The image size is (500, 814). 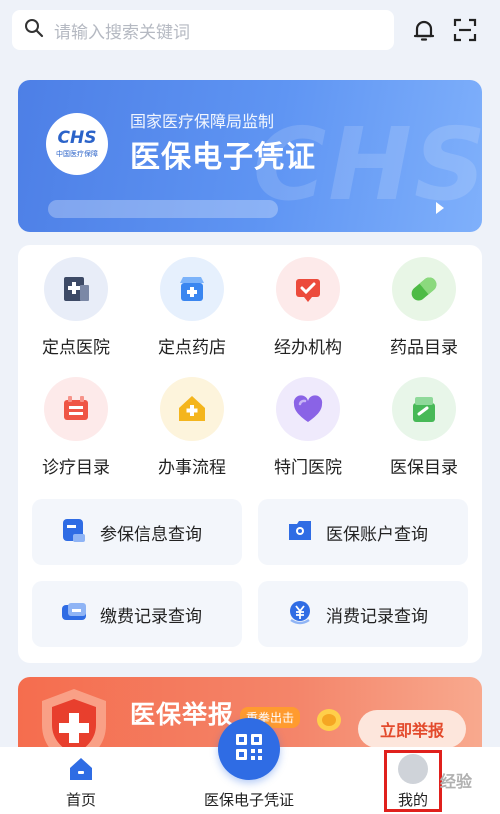 What do you see at coordinates (202, 121) in the screenshot?
I see `supervision-text: 国家医疗保障局监制` at bounding box center [202, 121].